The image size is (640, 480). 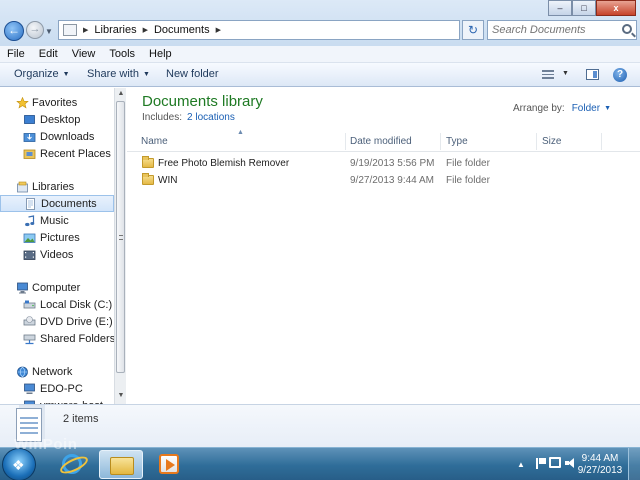 What do you see at coordinates (57, 400) in the screenshot?
I see `nav-item-vmware-host: vmware-host` at bounding box center [57, 400].